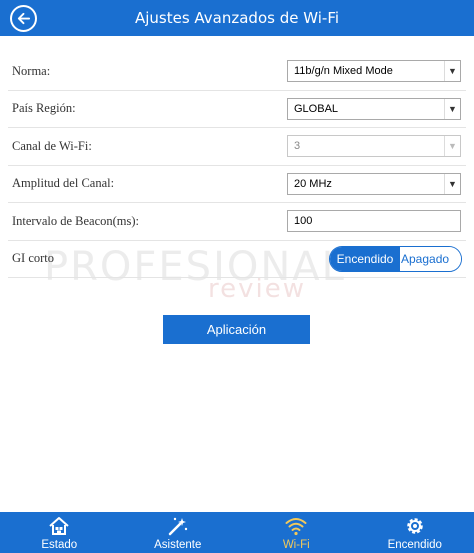  I want to click on bottom-nav: Estado Asistente Wi-Fi Encendido, so click(237, 532).